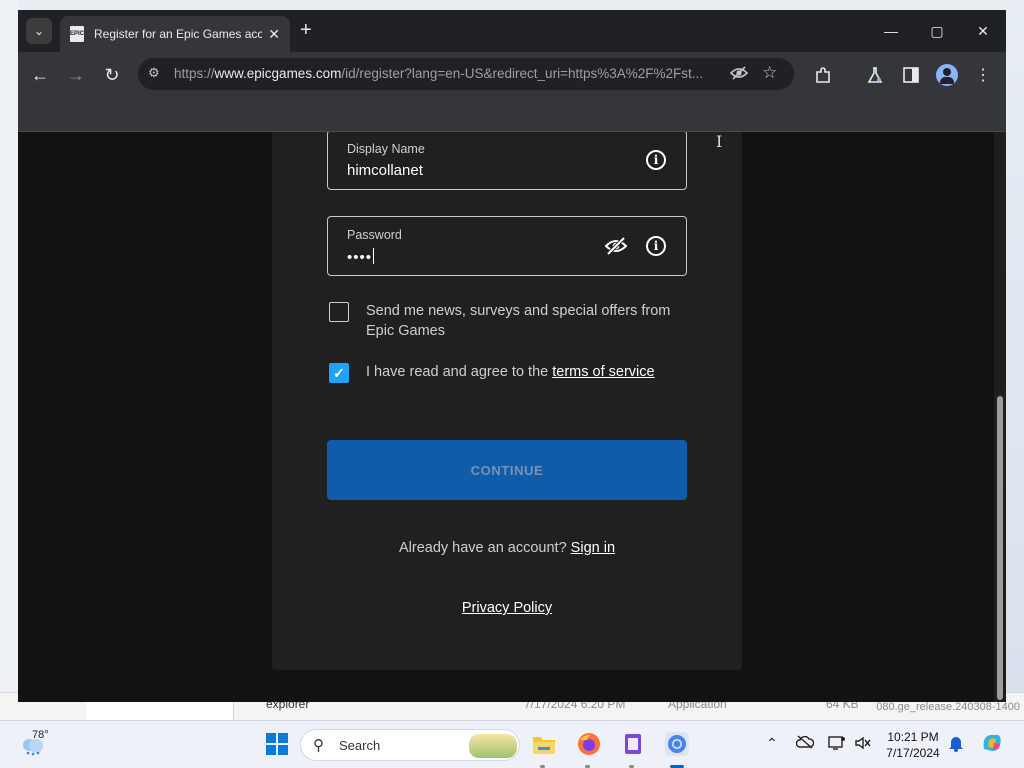  Describe the element at coordinates (374, 256) in the screenshot. I see `text-caret` at that location.